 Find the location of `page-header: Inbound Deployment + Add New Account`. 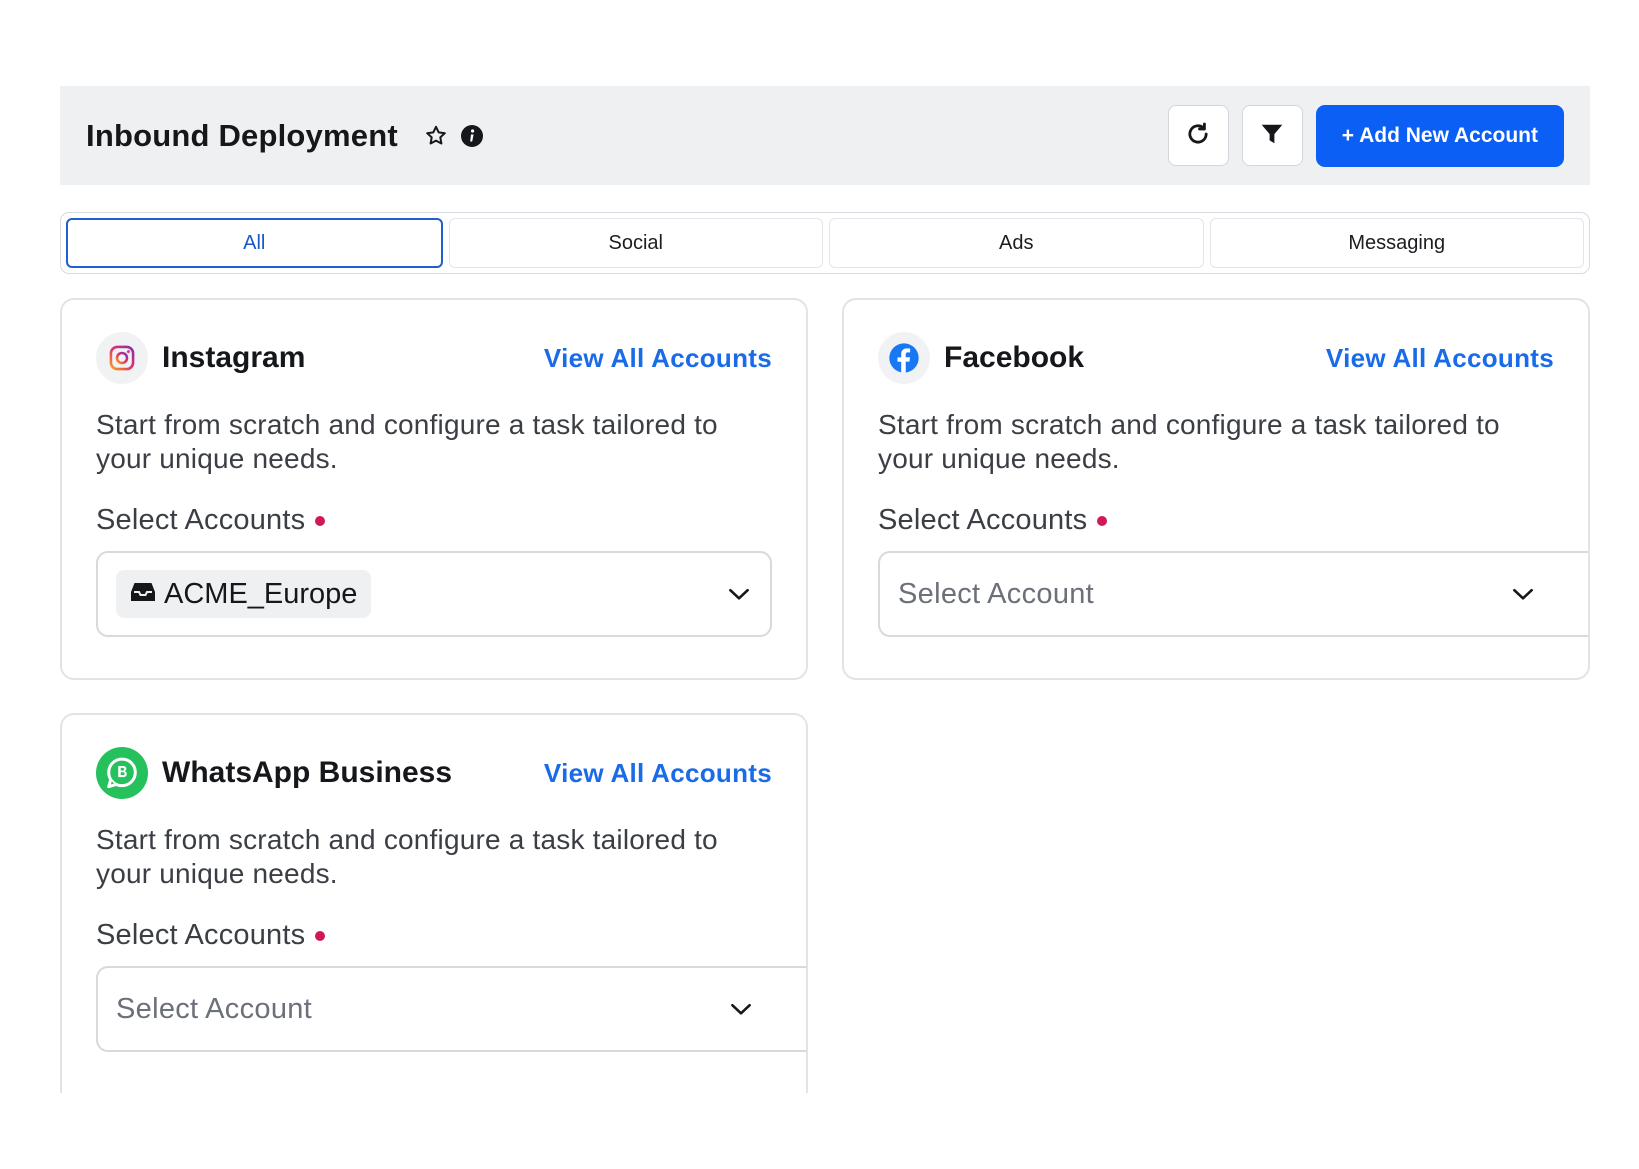

page-header: Inbound Deployment + Add New Account is located at coordinates (825, 135).